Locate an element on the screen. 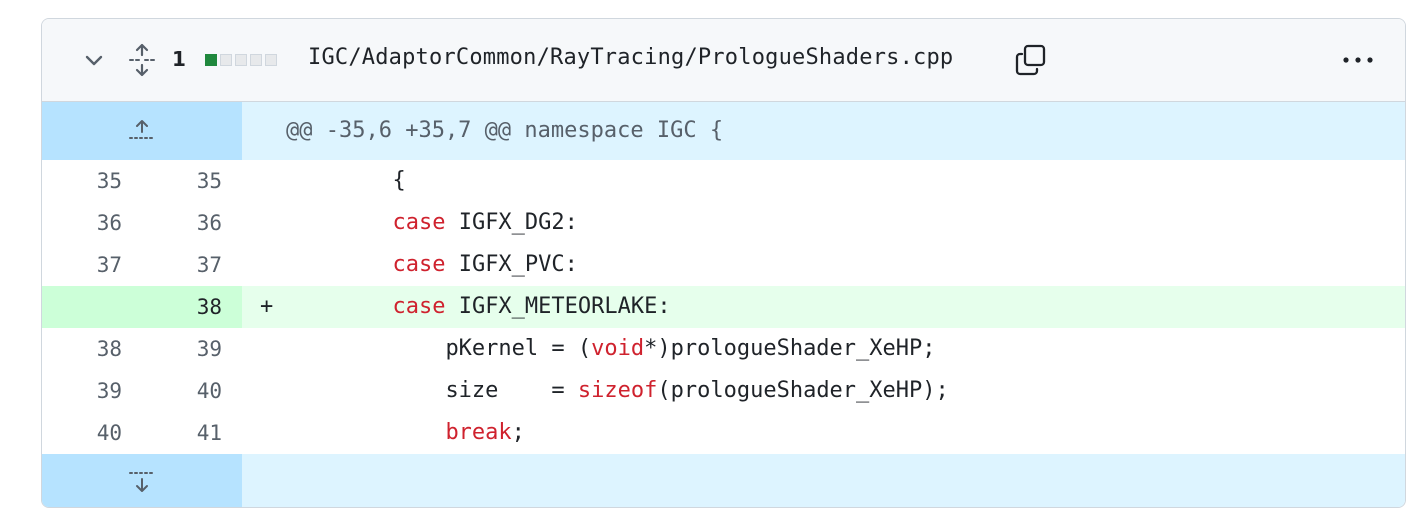 The height and width of the screenshot is (528, 1428). expand-up-button is located at coordinates (142, 131).